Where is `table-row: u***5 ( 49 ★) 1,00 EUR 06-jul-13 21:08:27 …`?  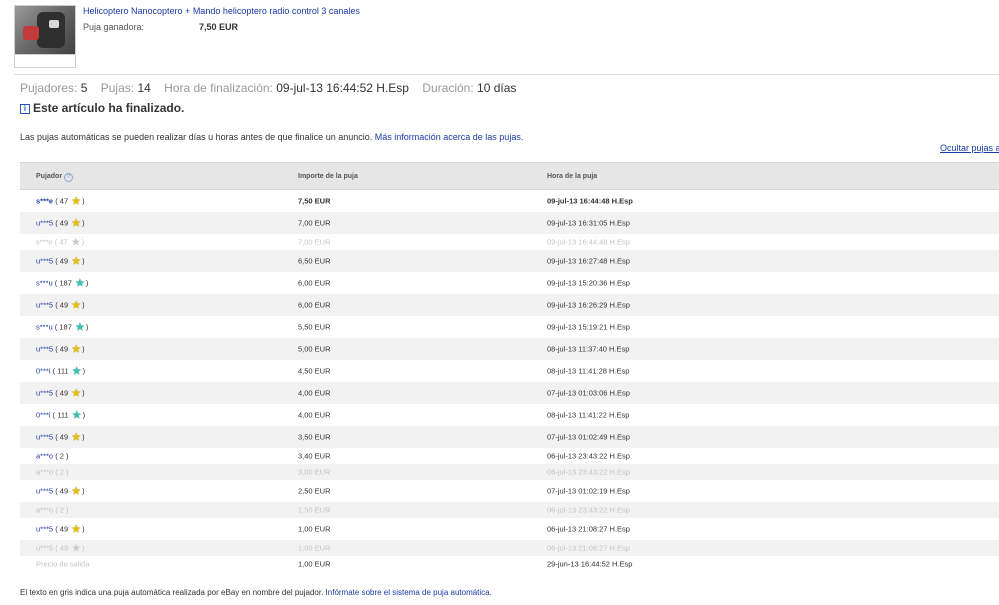
table-row: u***5 ( 49 ★) 1,00 EUR 06-jul-13 21:08:27 … is located at coordinates (509, 529).